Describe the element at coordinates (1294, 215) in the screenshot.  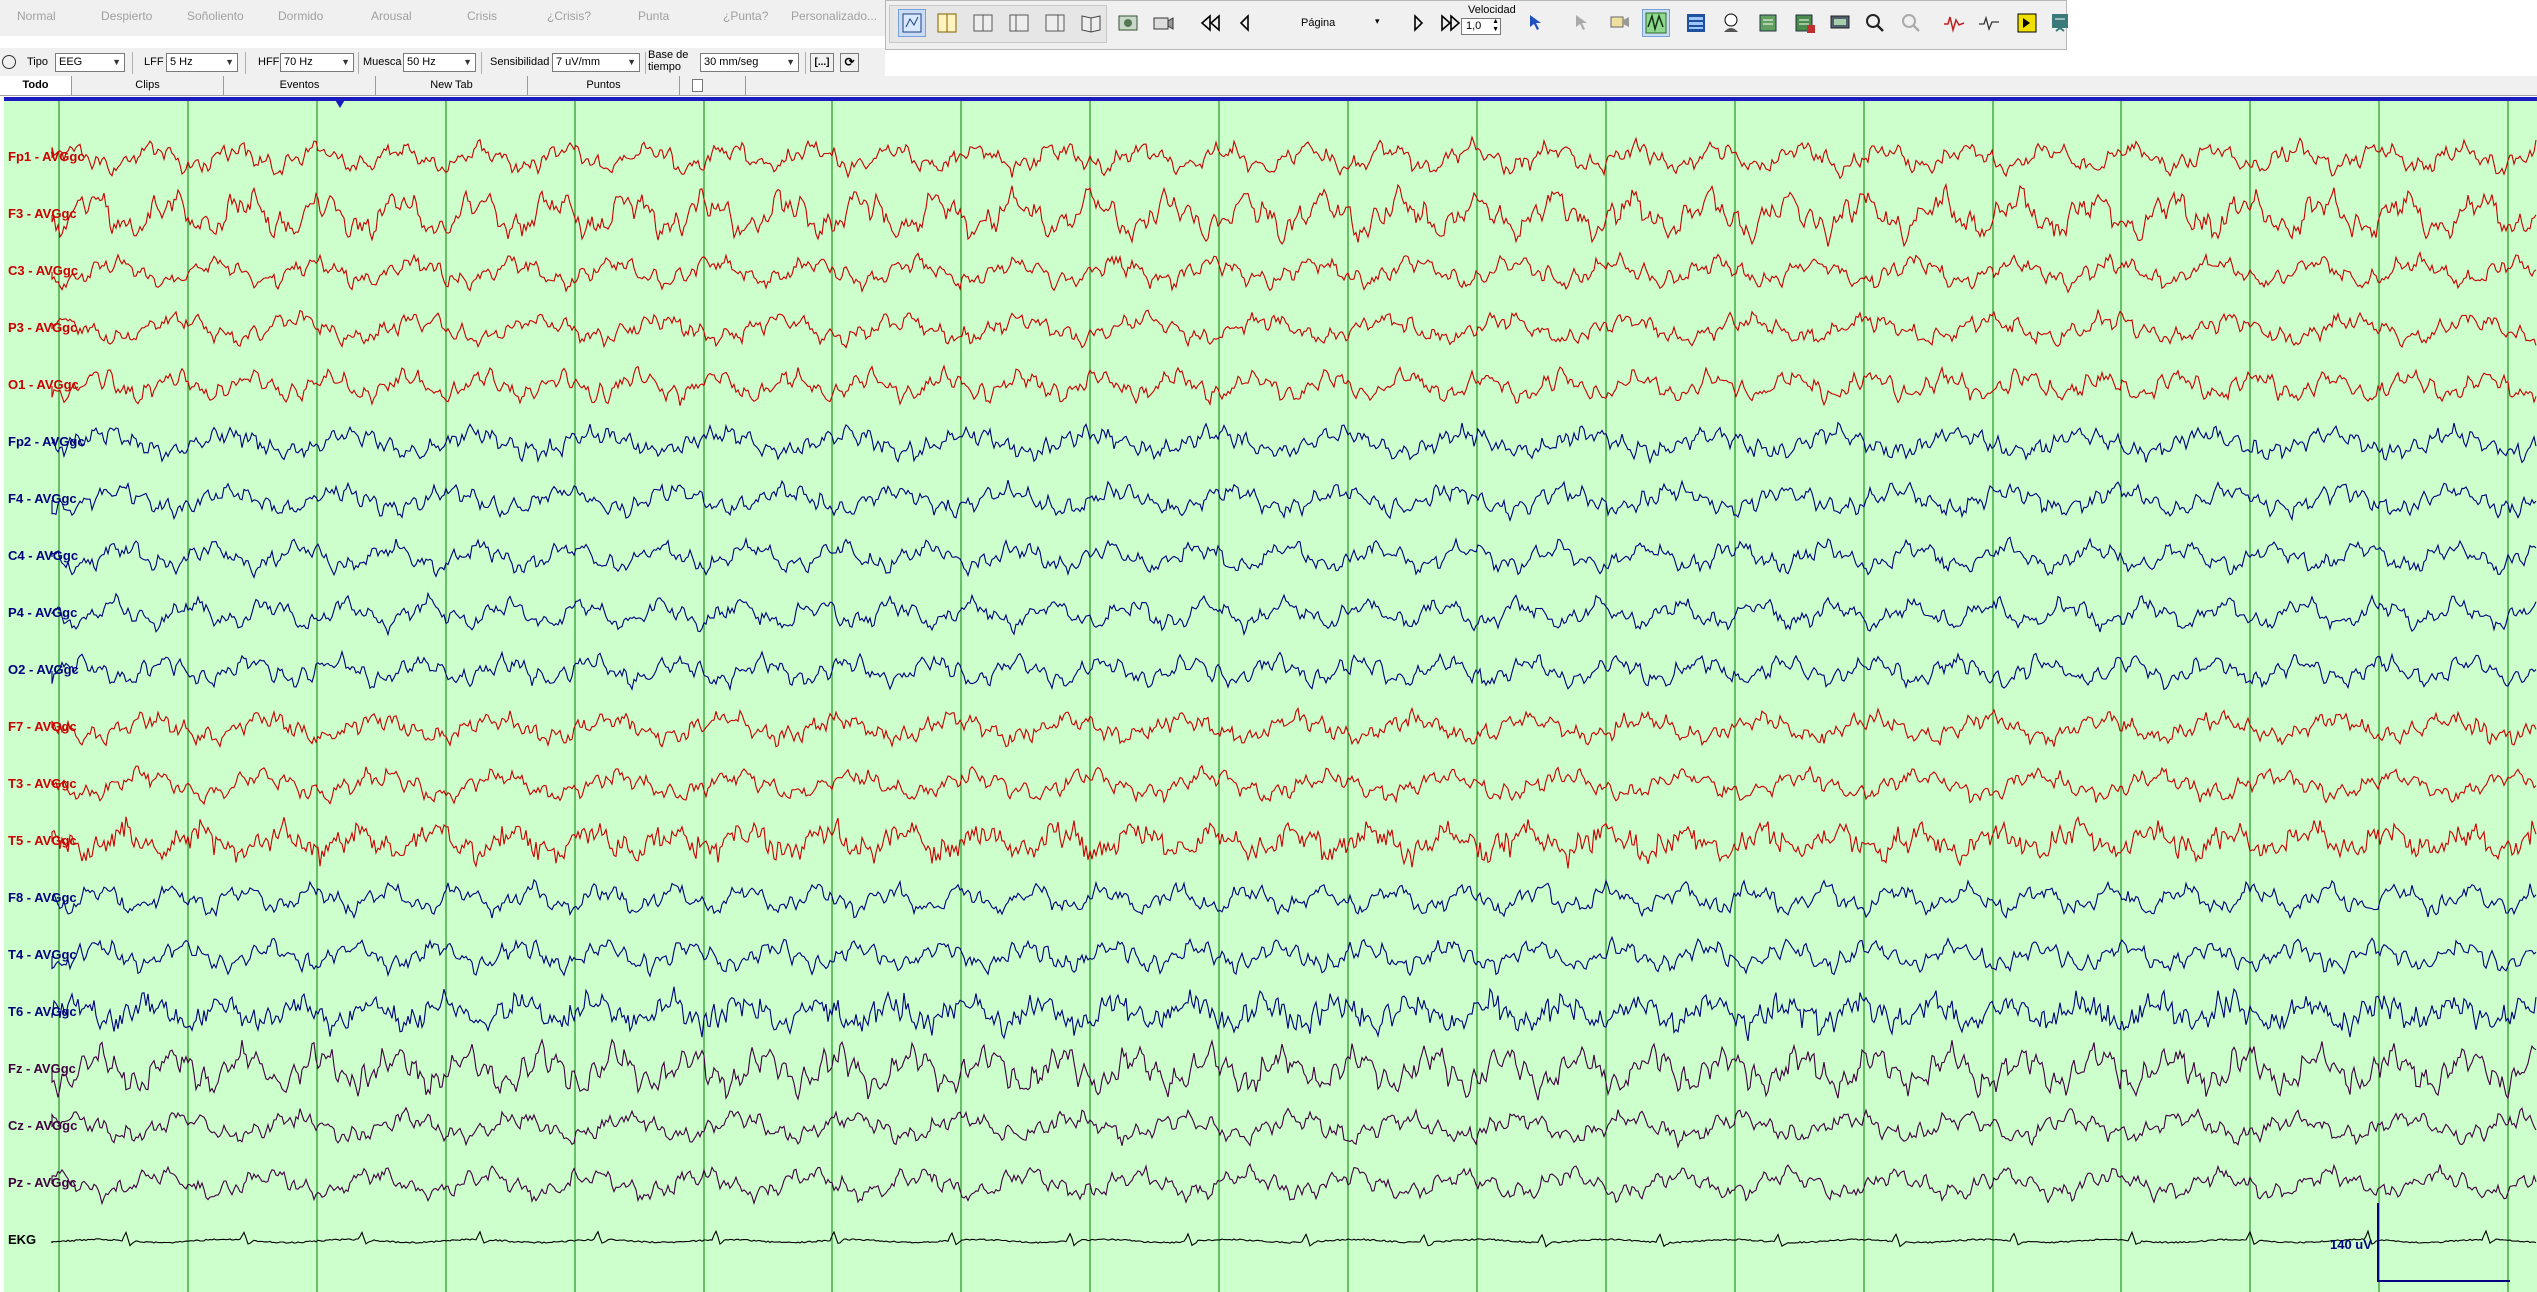
I see `trace-f3` at that location.